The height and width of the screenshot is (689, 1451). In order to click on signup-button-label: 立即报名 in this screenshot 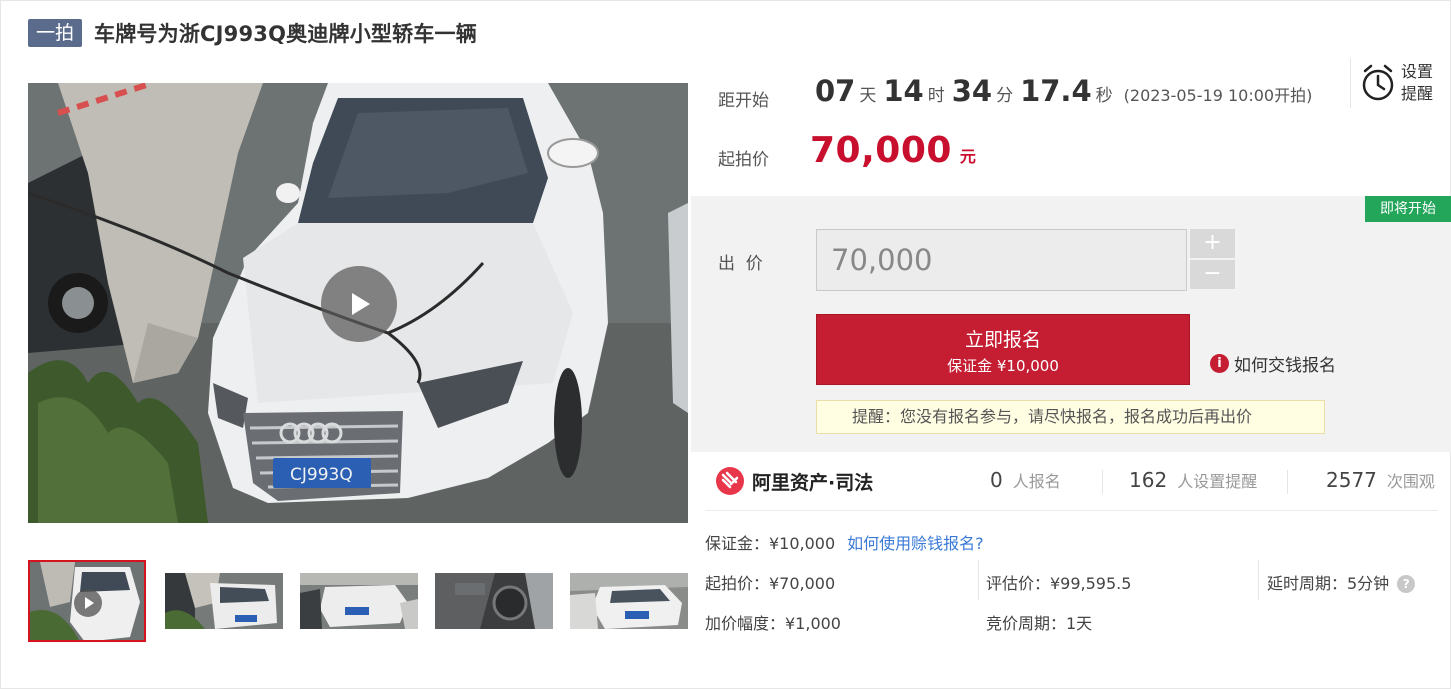, I will do `click(1002, 340)`.